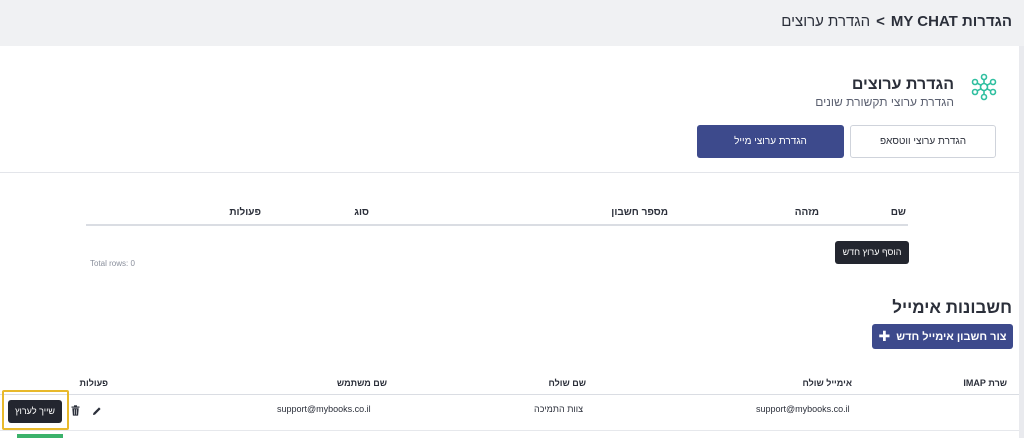 The height and width of the screenshot is (438, 1024). What do you see at coordinates (951, 336) in the screenshot?
I see `new-email-label: צור חשבון אימייל חדש` at bounding box center [951, 336].